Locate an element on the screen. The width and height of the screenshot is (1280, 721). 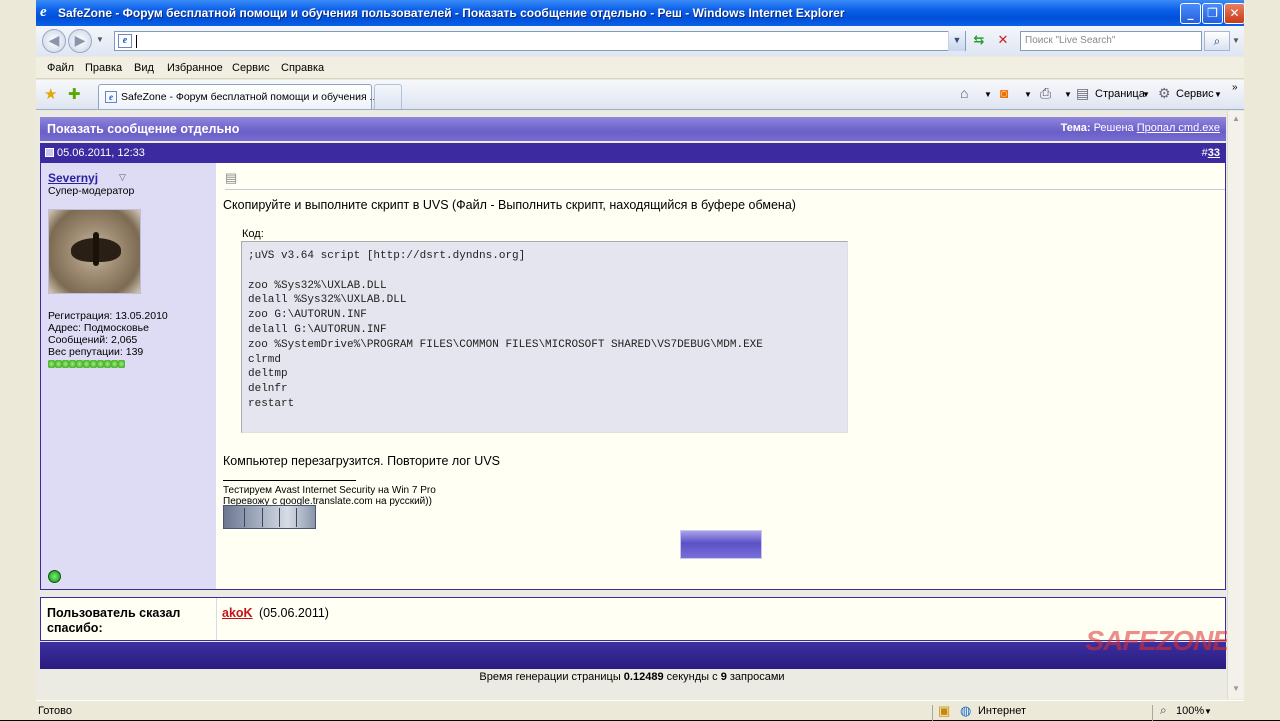
scroll-down-icon: ▼ is located at coordinates (1236, 690).